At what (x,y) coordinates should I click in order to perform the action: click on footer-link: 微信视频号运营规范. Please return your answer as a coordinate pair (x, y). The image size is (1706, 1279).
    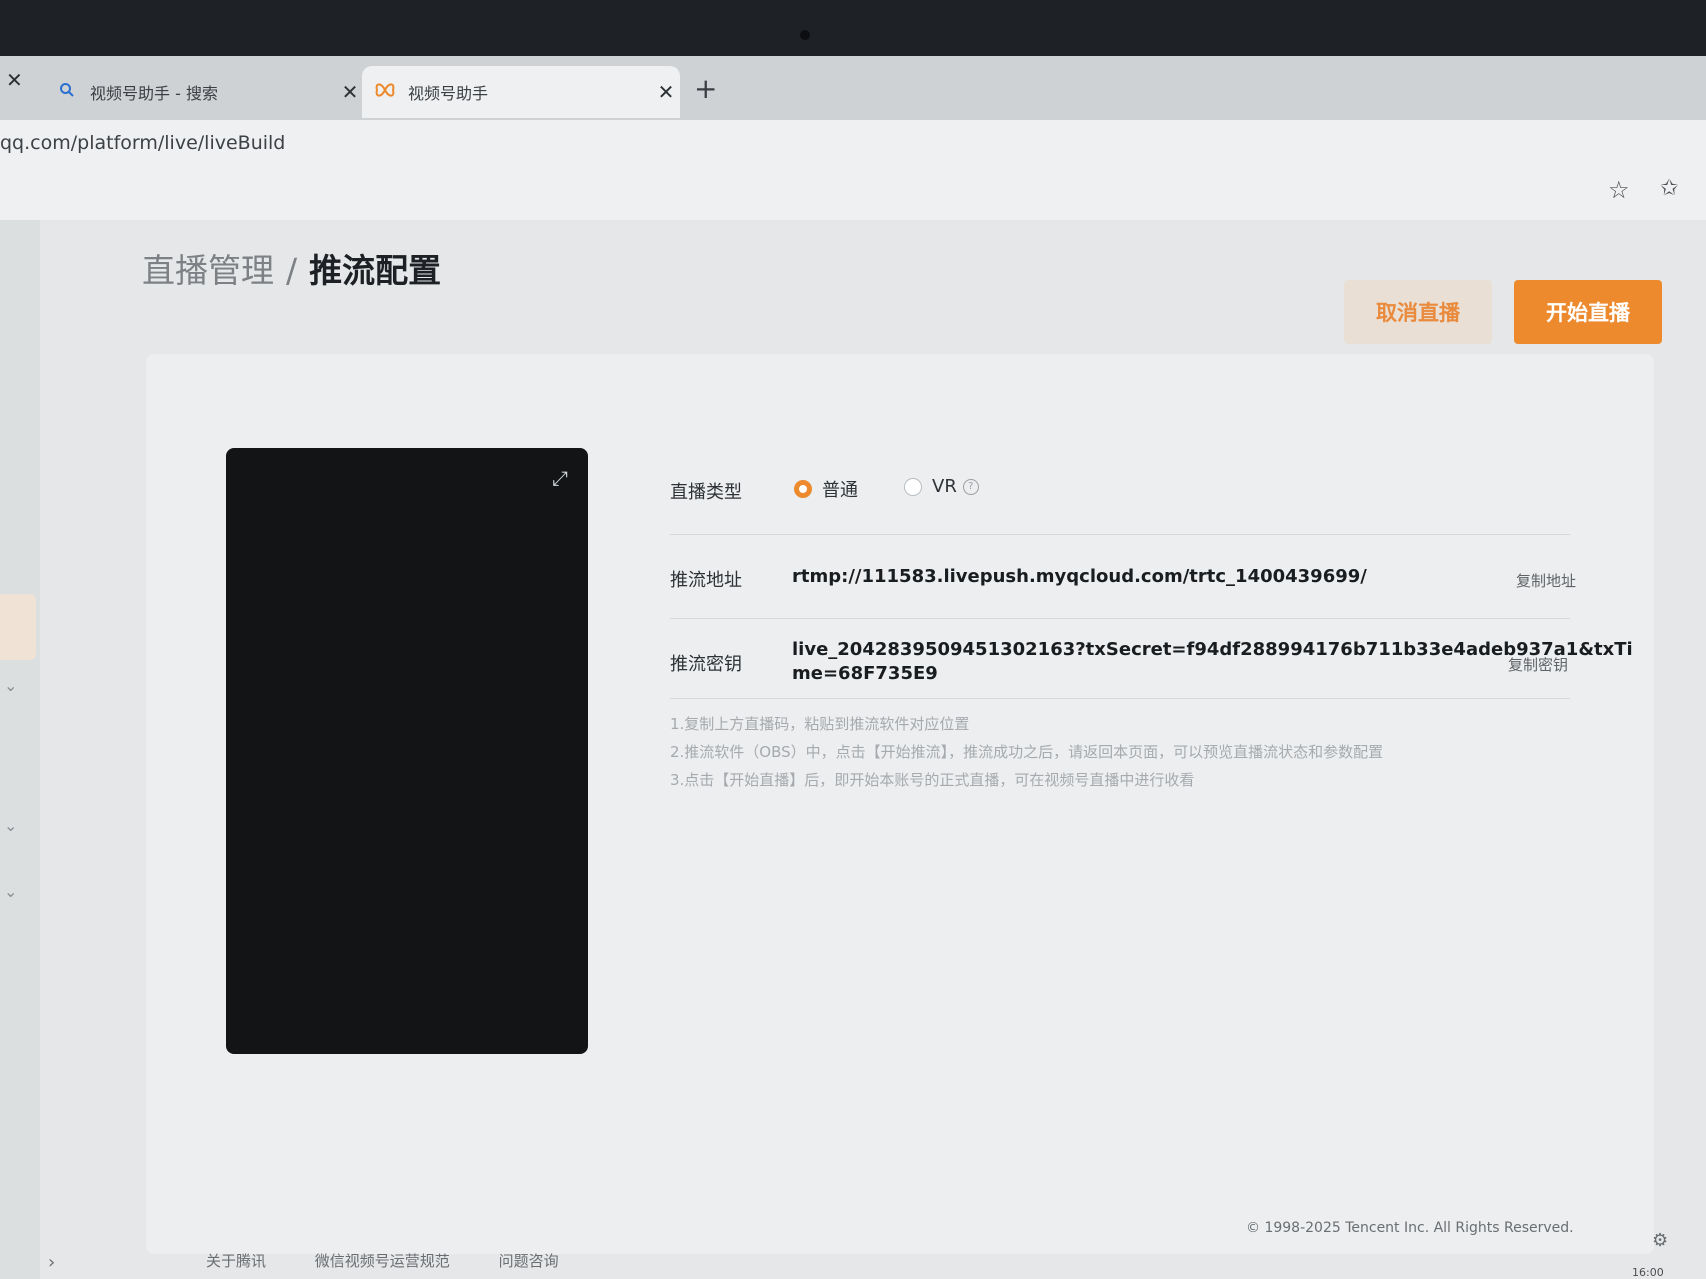
    Looking at the image, I should click on (382, 1261).